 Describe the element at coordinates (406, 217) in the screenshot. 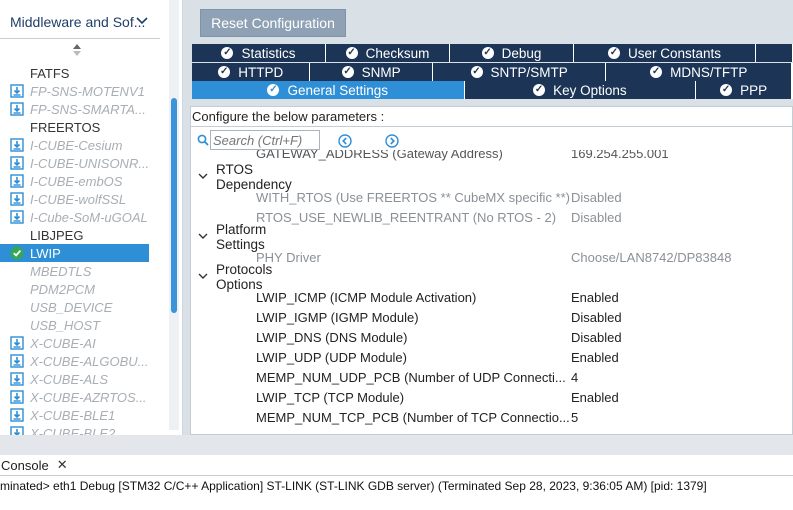

I see `param-name: RTOS_USE_NEWLIB_REENTRANT (No RTOS - 2)` at that location.